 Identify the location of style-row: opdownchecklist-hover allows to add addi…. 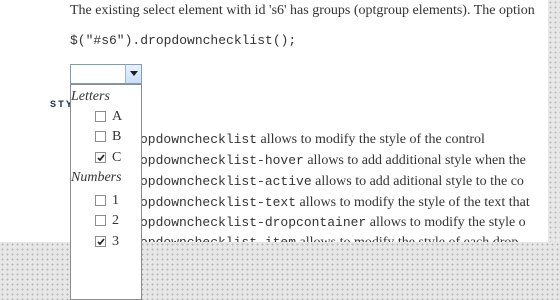
(344, 161).